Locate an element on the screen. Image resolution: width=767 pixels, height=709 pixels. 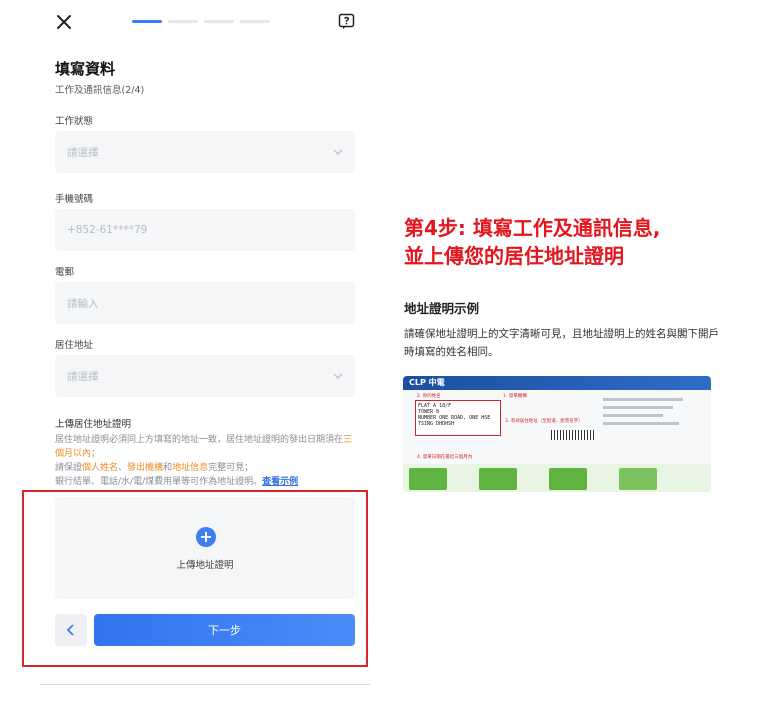
email-field: 請輸入 is located at coordinates (205, 303).